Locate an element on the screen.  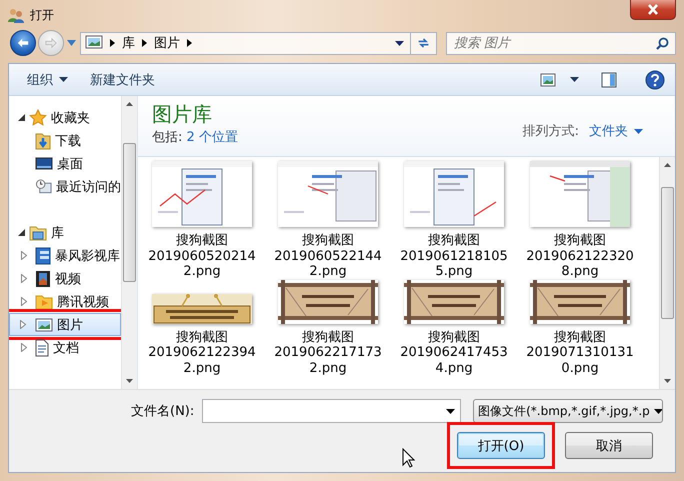
star-icon is located at coordinates (38, 117).